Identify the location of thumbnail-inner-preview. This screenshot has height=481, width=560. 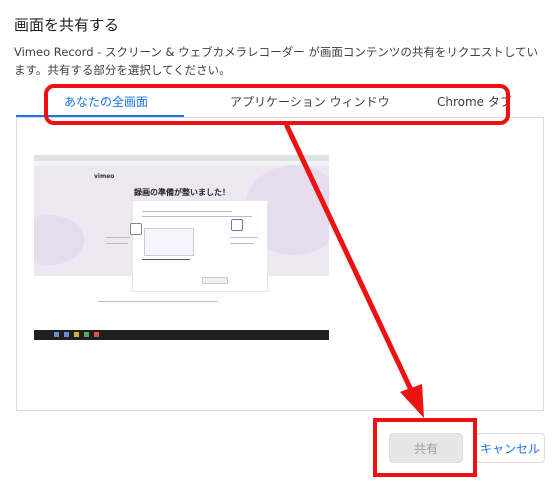
(169, 242).